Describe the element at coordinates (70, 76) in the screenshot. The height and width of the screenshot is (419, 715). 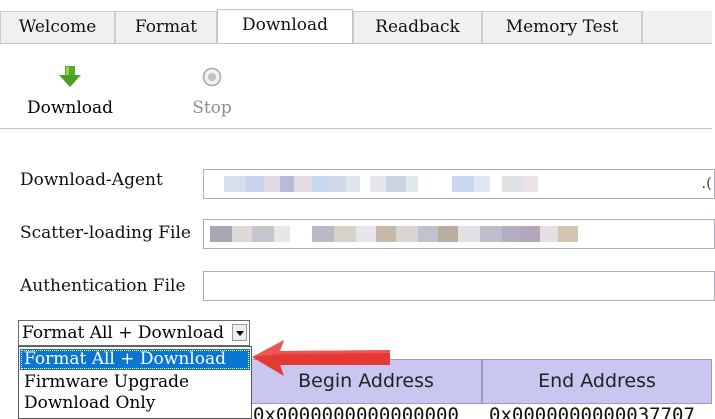
I see `green-down-arrow-icon` at that location.